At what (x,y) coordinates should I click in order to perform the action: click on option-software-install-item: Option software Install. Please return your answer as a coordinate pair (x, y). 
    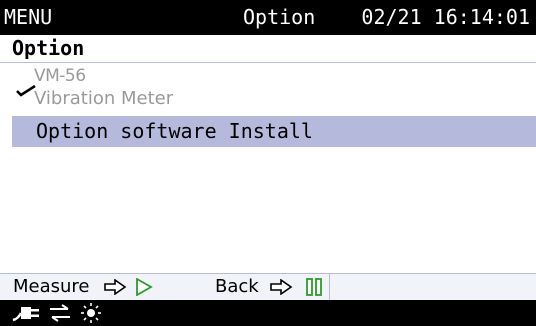
    Looking at the image, I should click on (274, 131).